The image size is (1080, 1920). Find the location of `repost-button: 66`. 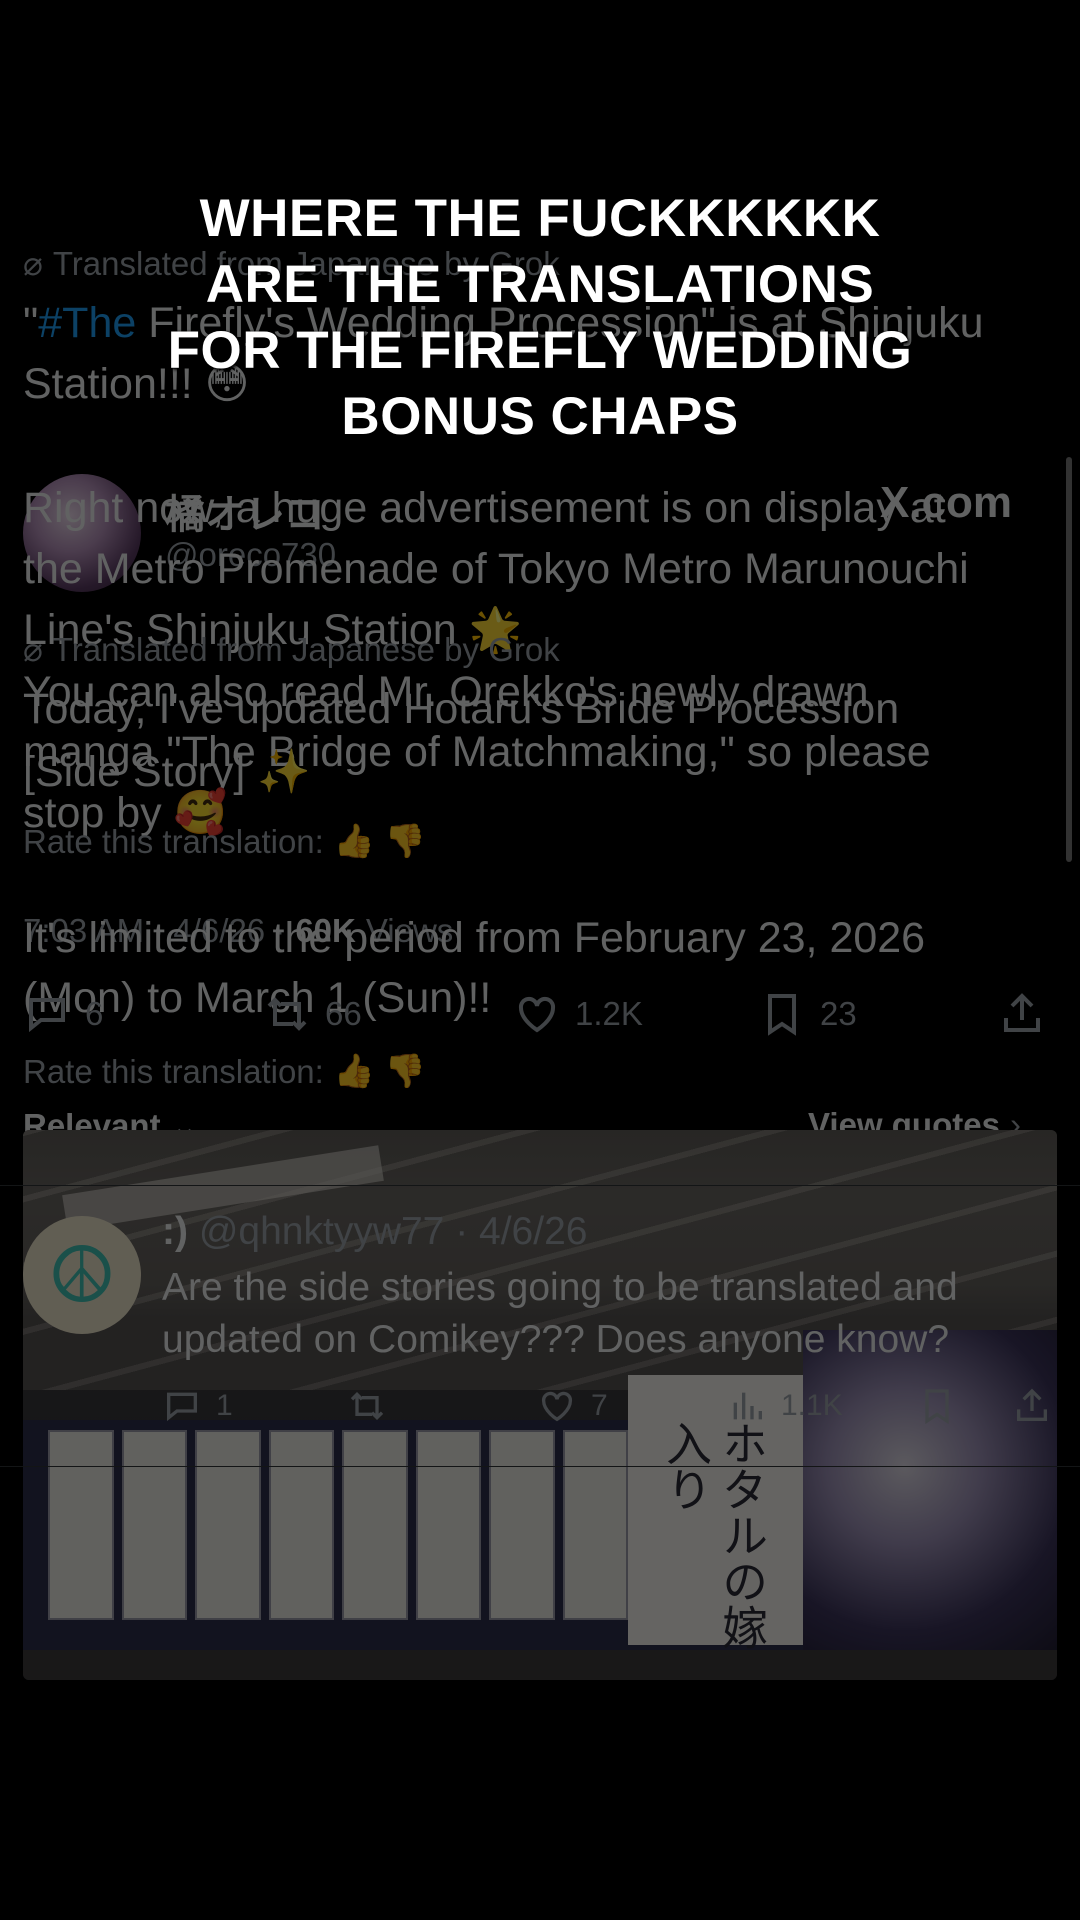

repost-button: 66 is located at coordinates (312, 1014).